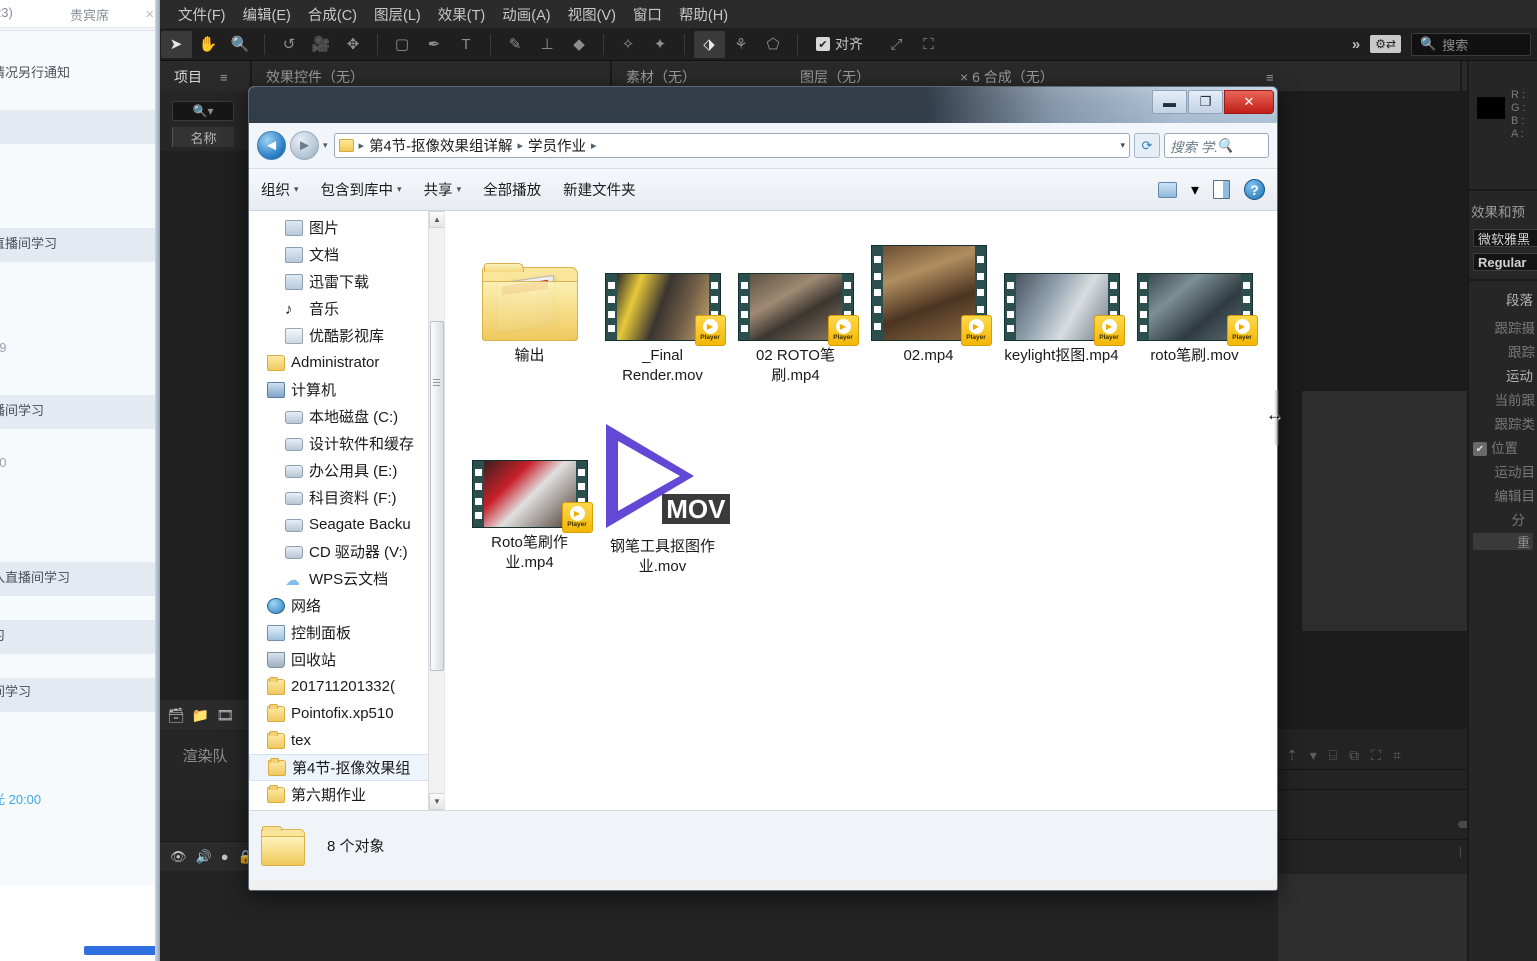 Image resolution: width=1537 pixels, height=961 pixels. What do you see at coordinates (1061, 306) in the screenshot?
I see `file-item-keylight-keying: ▶ Player keylight抠图.mp4` at bounding box center [1061, 306].